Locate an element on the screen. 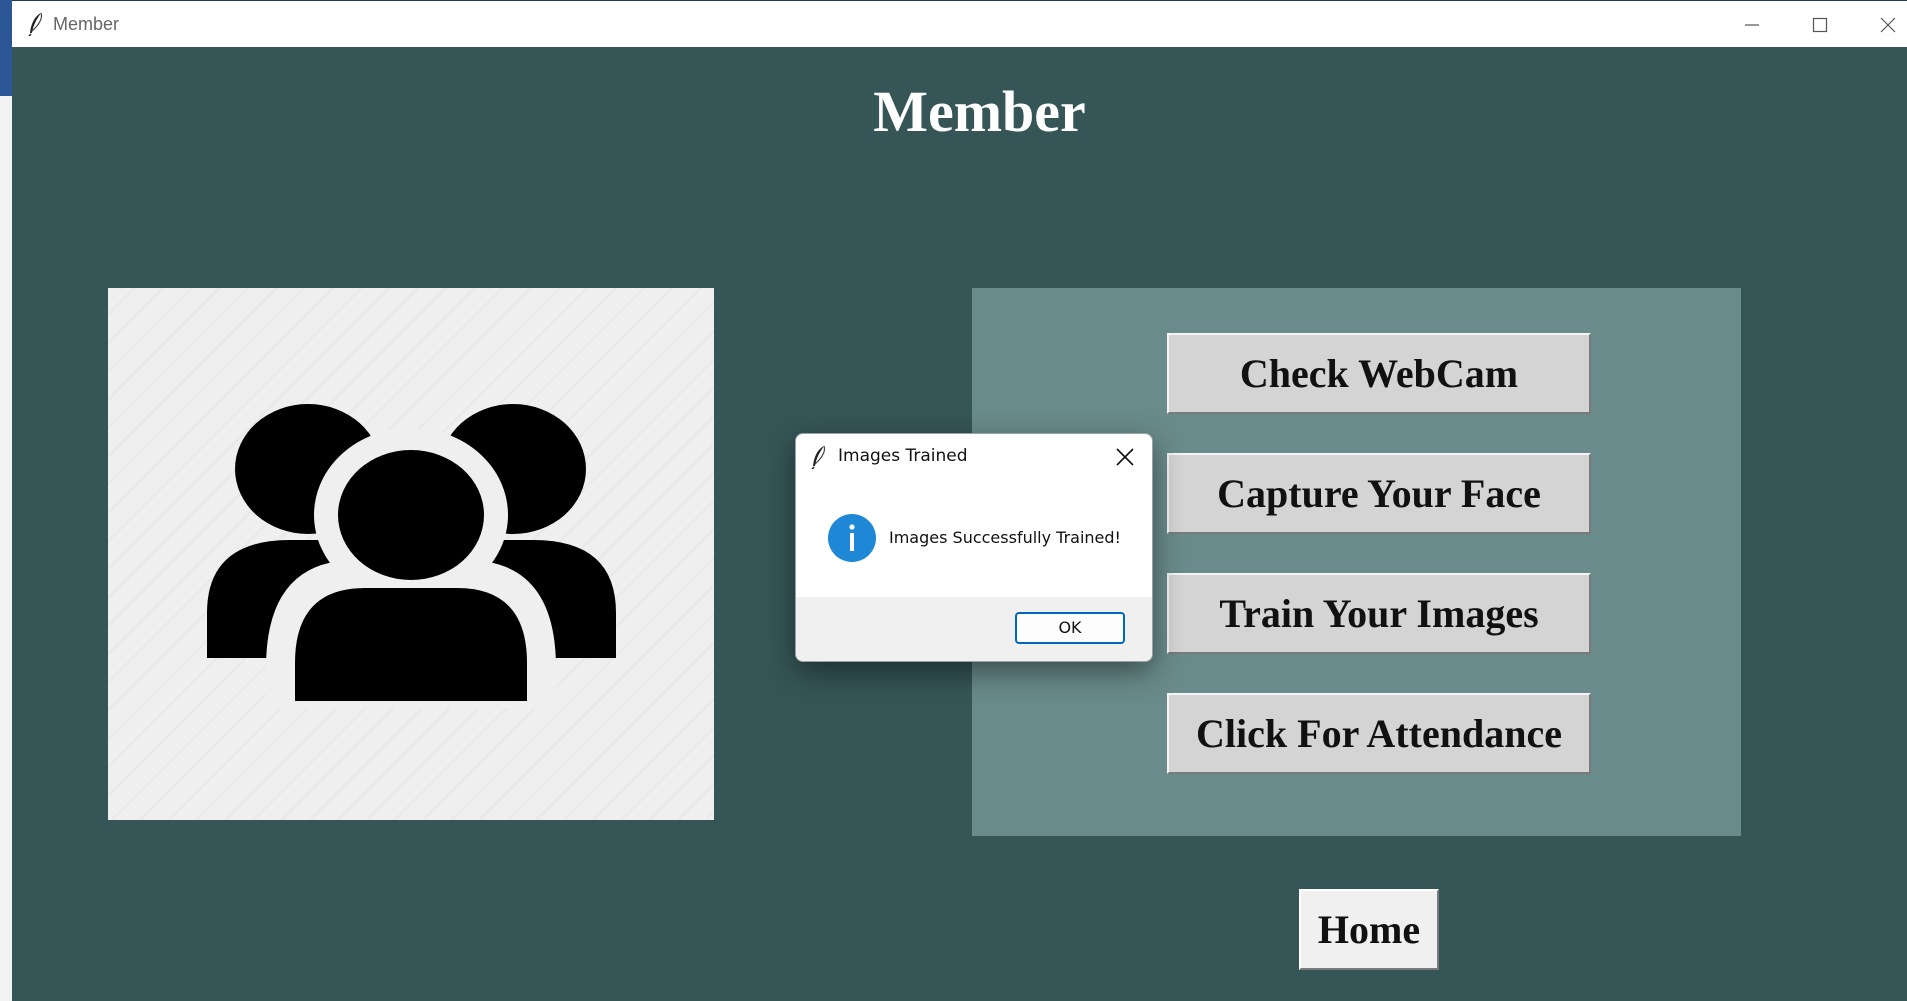 The image size is (1907, 1001). train-images-button: Train Your Images is located at coordinates (1379, 613).